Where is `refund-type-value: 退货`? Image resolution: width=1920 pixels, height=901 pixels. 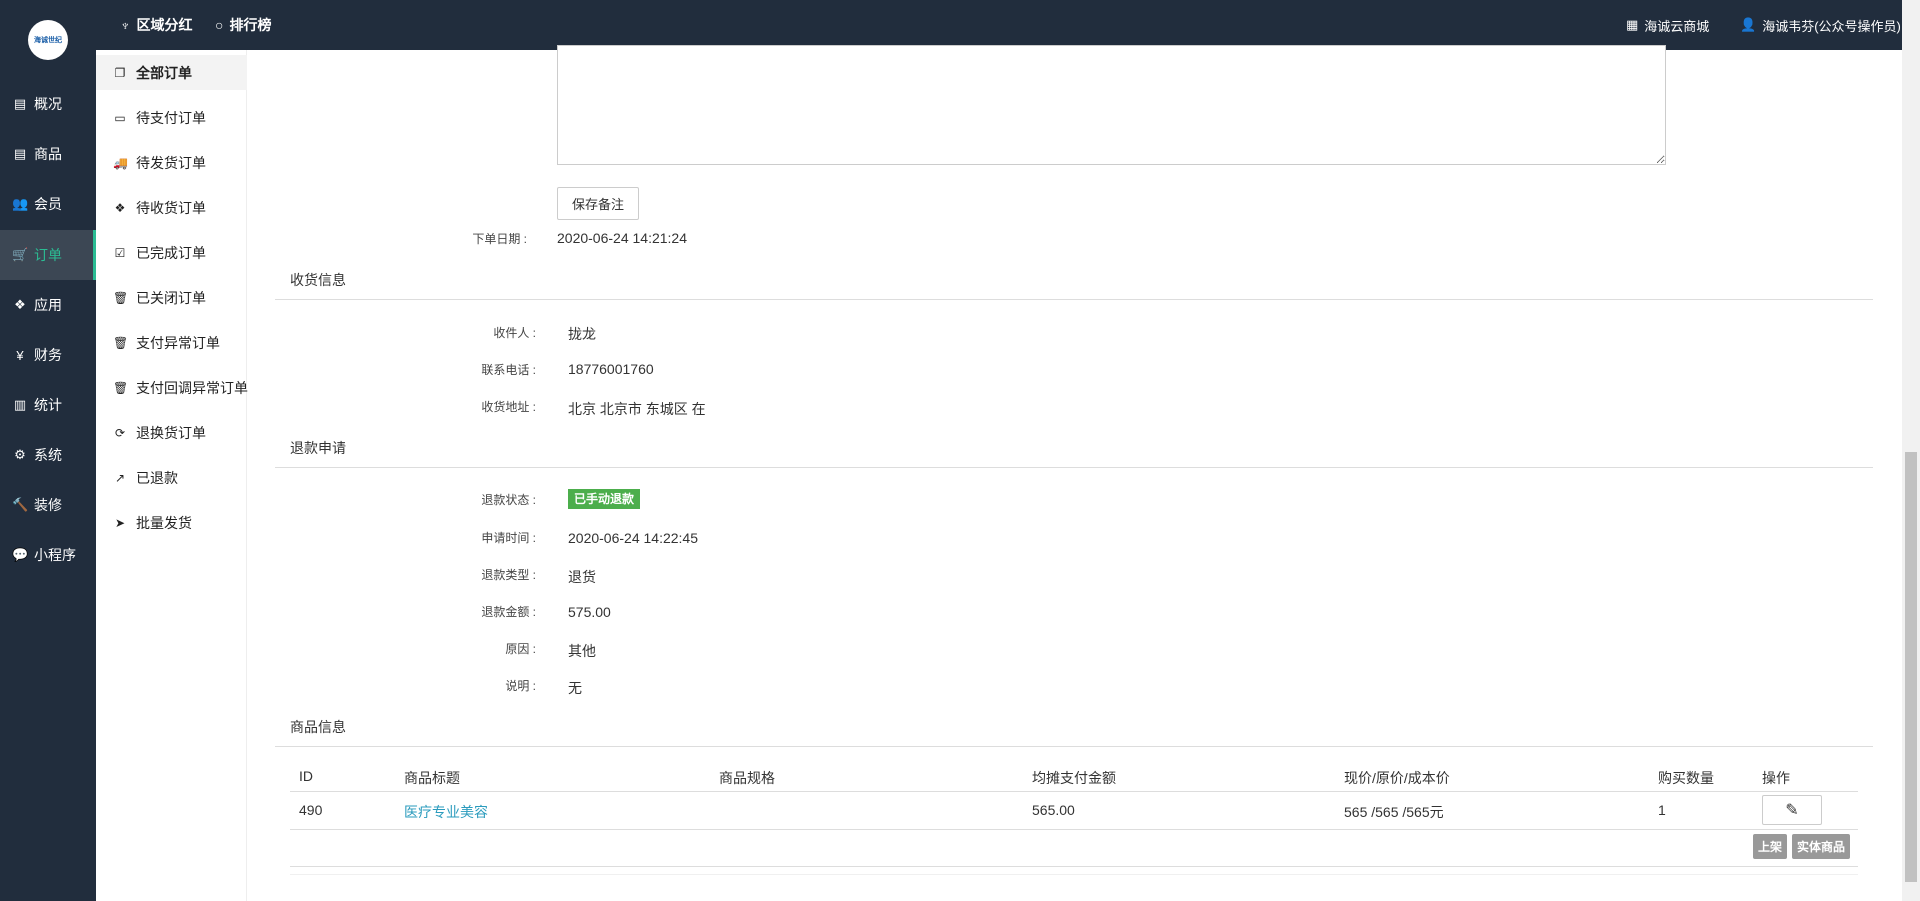 refund-type-value: 退货 is located at coordinates (582, 577).